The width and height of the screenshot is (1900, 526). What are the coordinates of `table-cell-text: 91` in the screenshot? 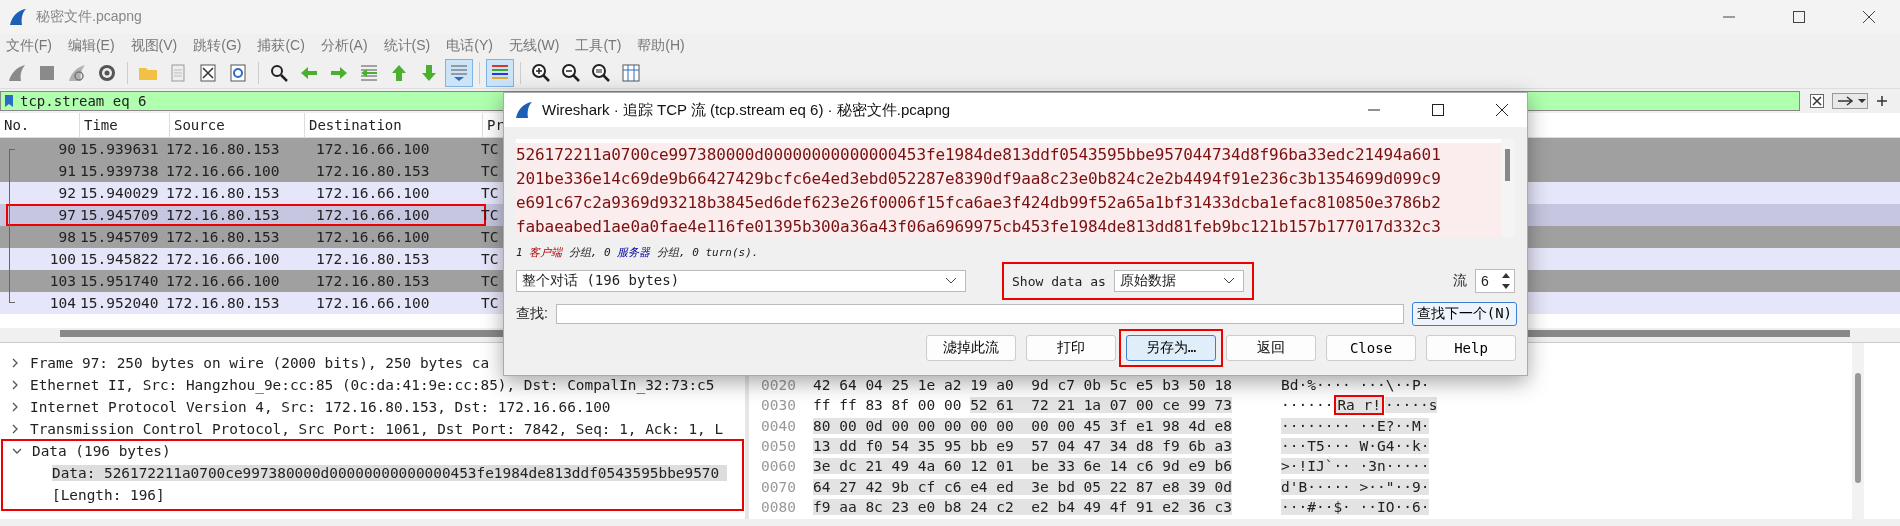 It's located at (67, 171).